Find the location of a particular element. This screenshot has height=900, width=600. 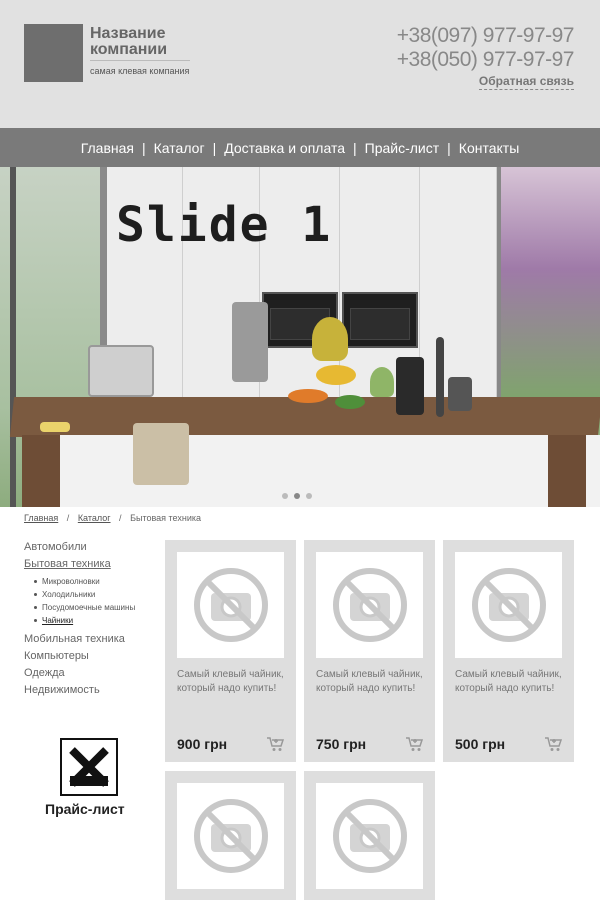

sidebar-item-cars: Автомобили is located at coordinates (94, 547).